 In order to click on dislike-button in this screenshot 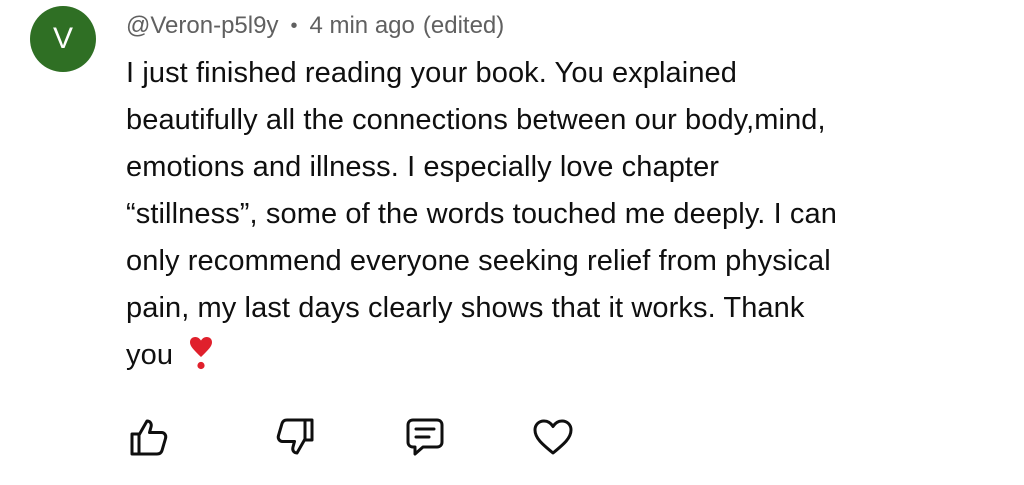, I will do `click(295, 437)`.